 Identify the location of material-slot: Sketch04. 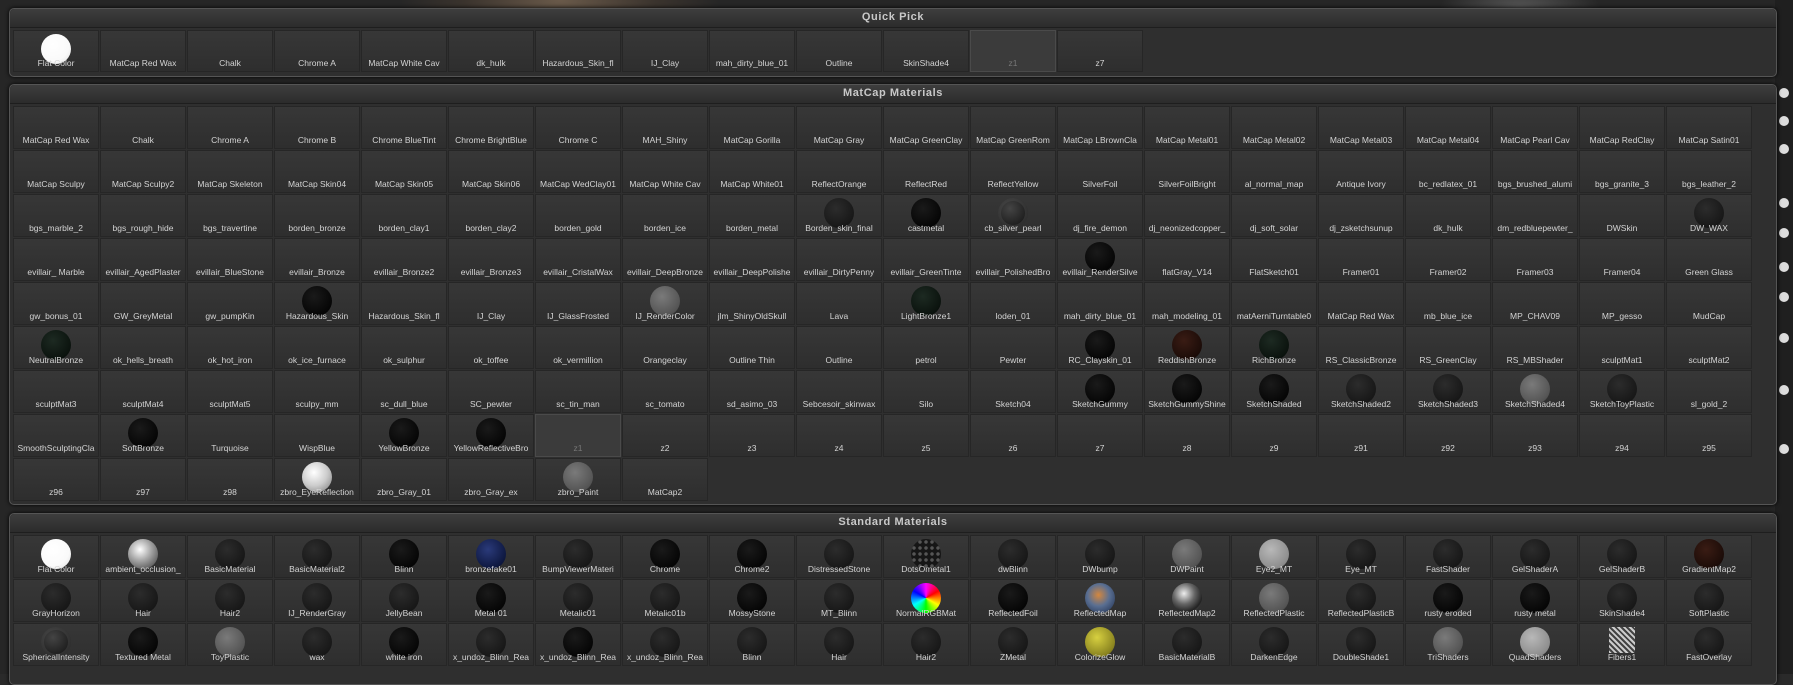
(1013, 391).